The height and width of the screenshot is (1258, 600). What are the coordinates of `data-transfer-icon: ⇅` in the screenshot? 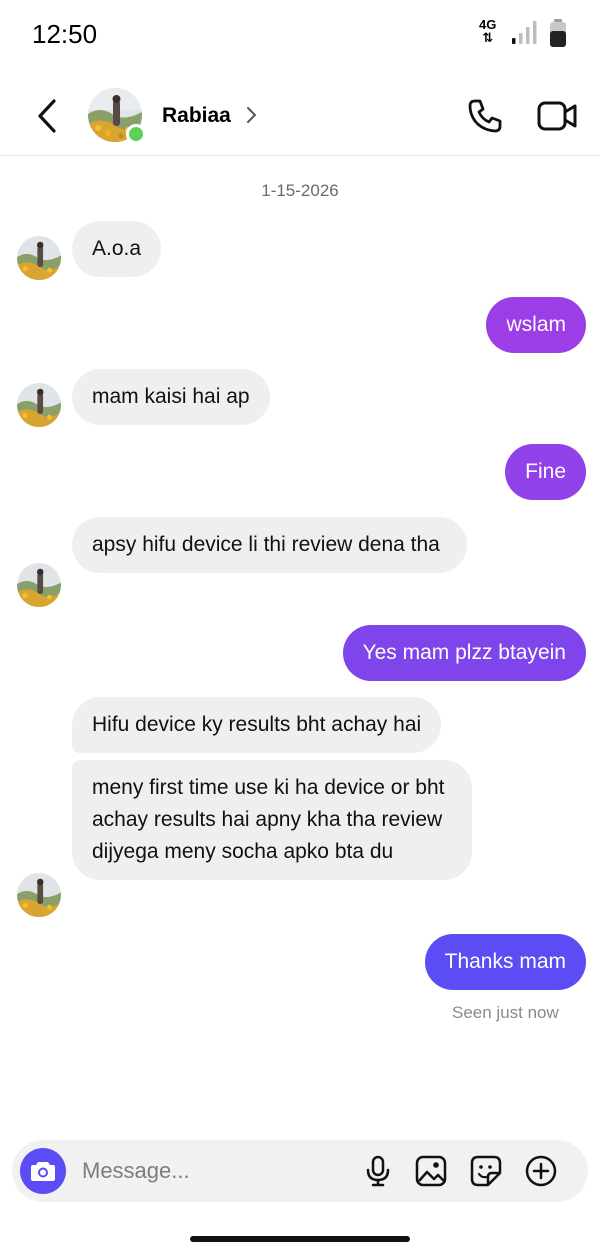 It's located at (488, 37).